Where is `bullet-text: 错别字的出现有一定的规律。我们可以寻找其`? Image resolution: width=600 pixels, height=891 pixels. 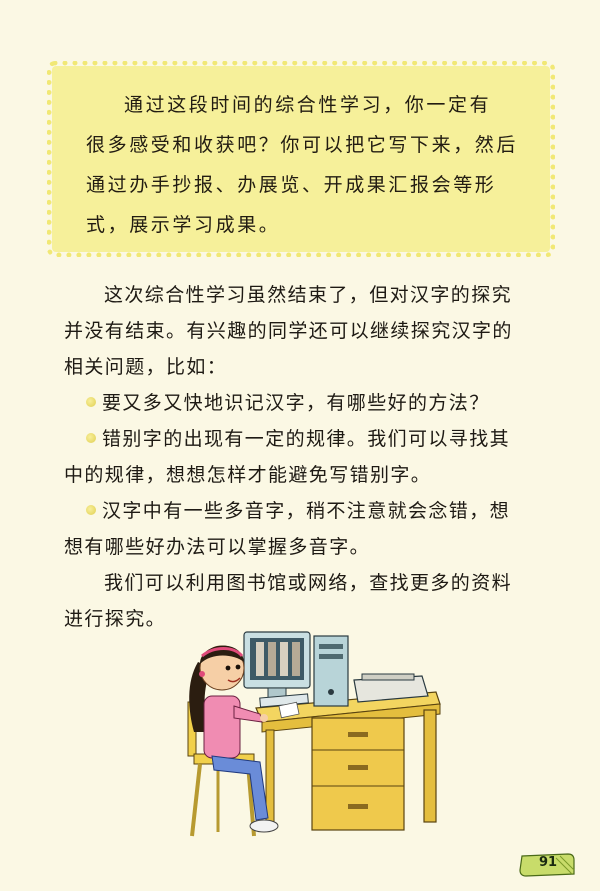
bullet-text: 错别字的出现有一定的规律。我们可以寻找其 is located at coordinates (306, 439).